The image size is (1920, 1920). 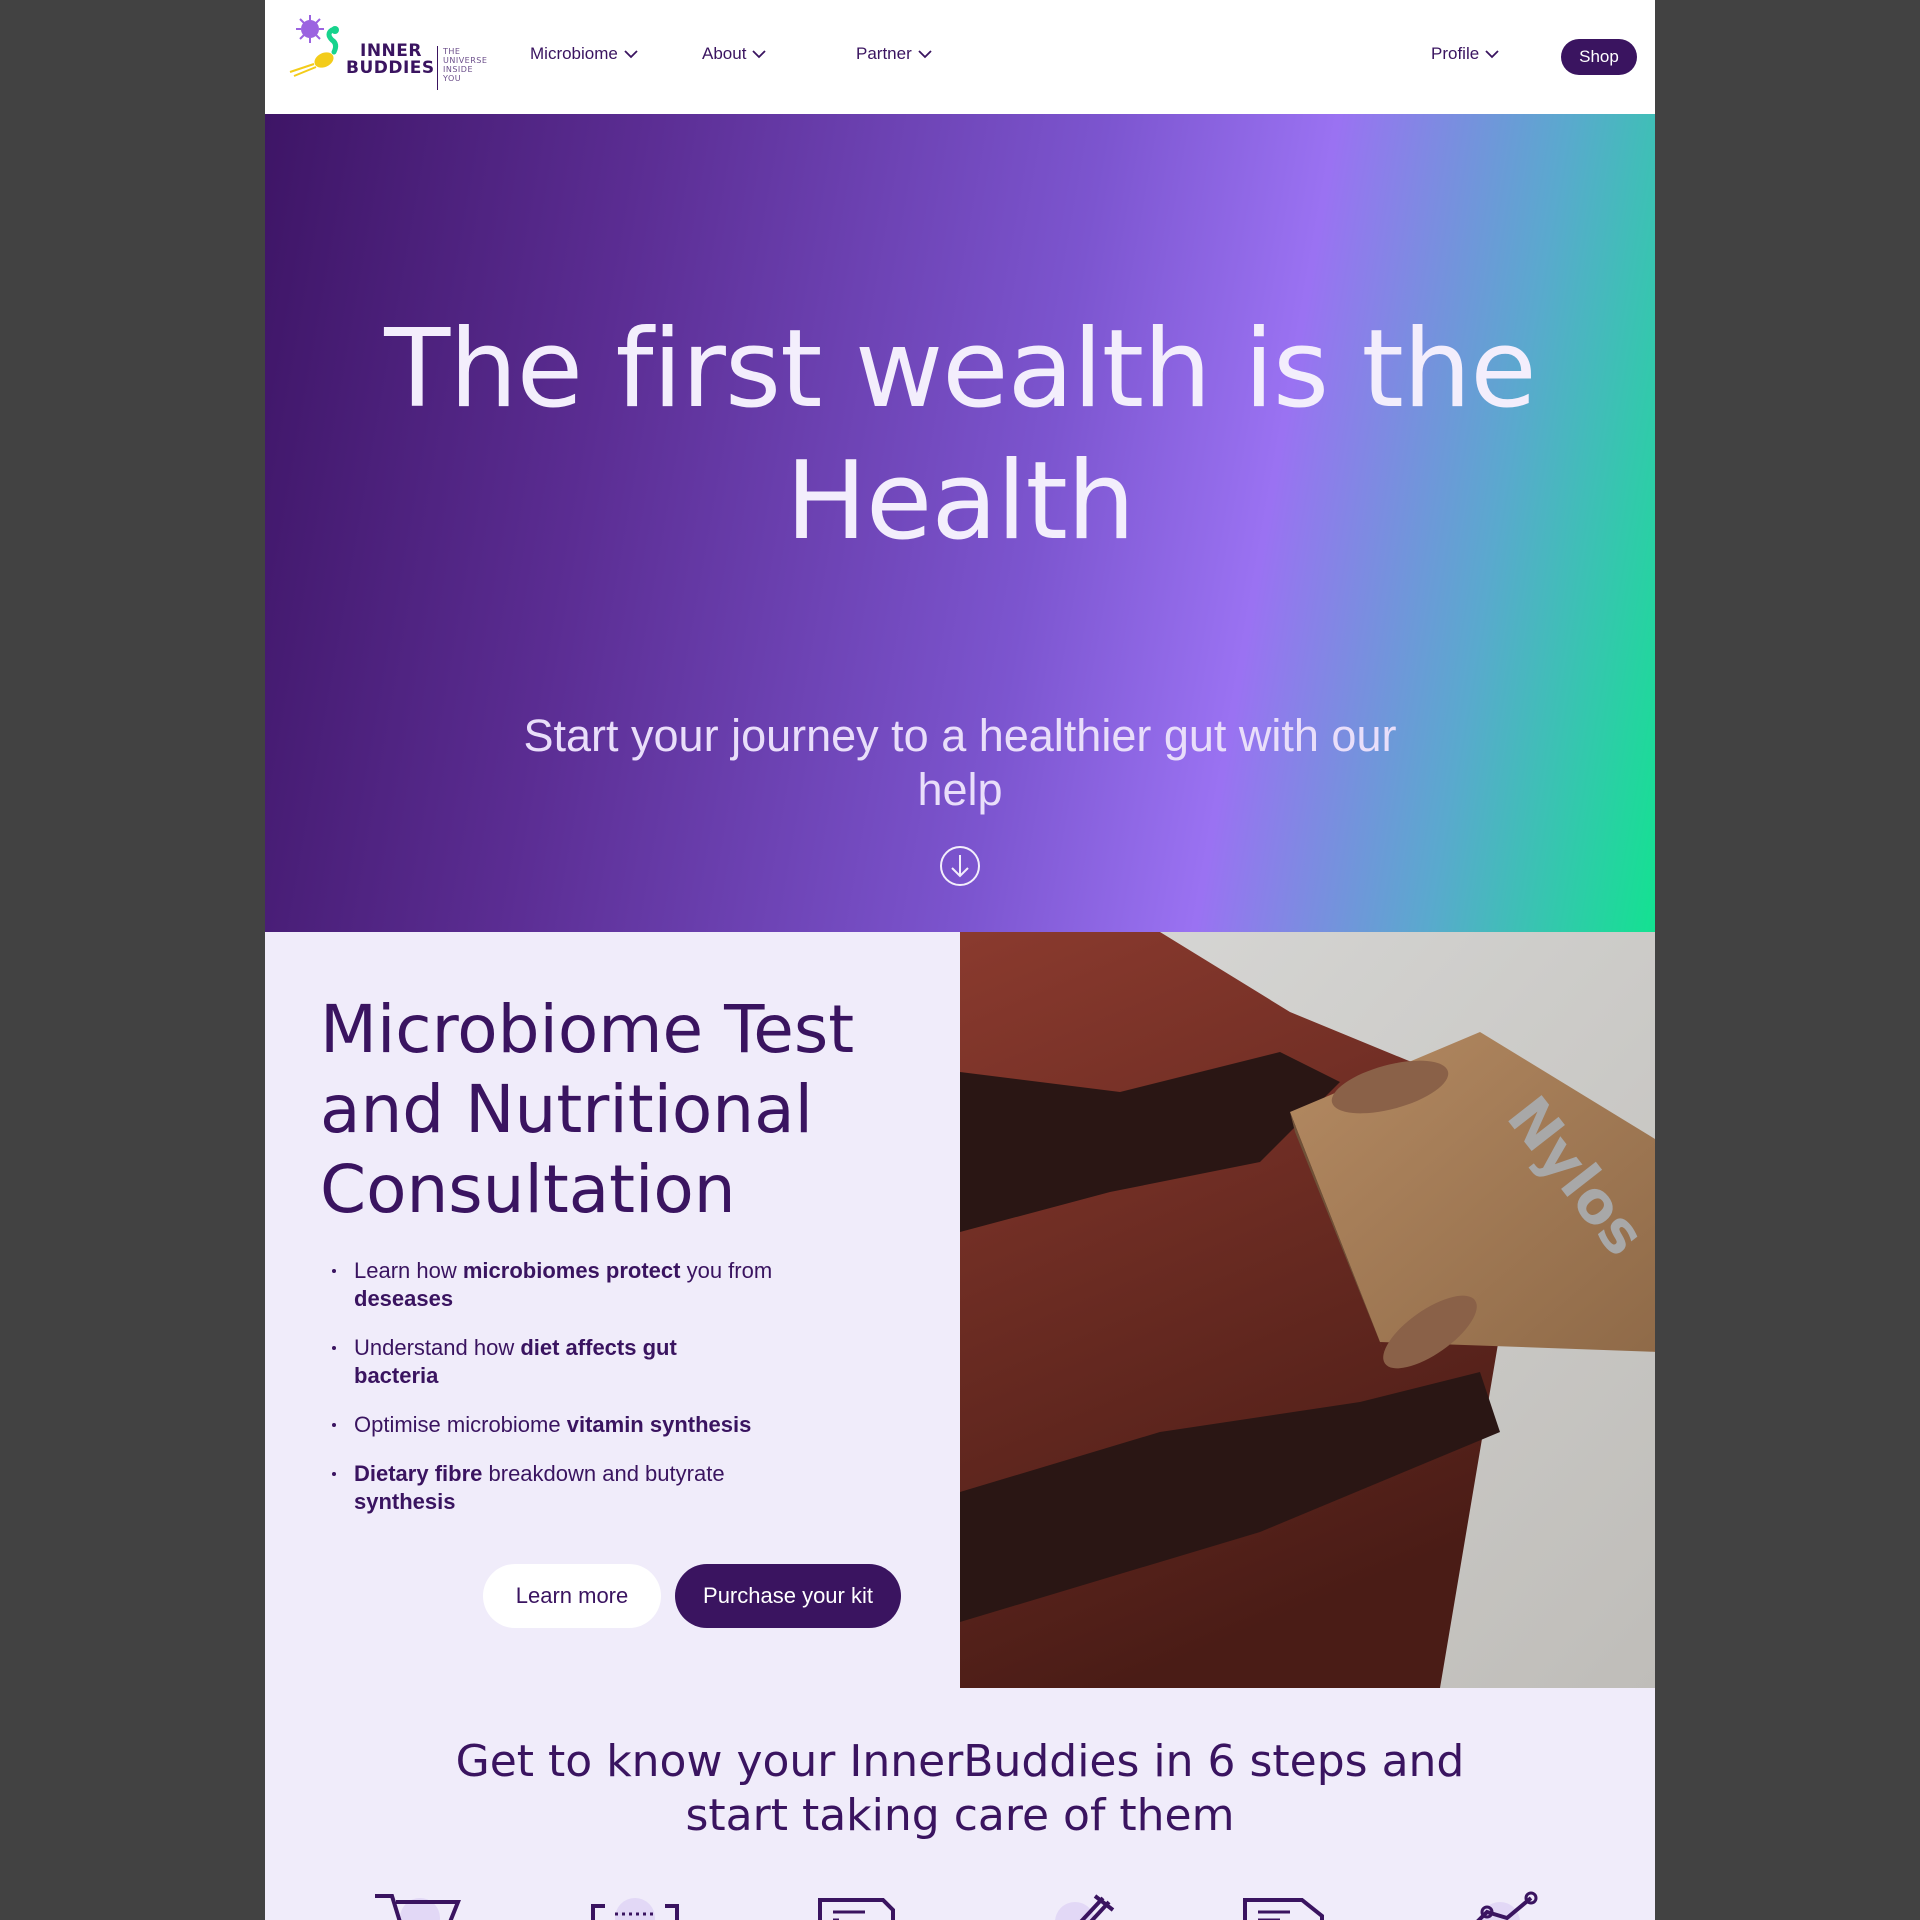 What do you see at coordinates (460, 1424) in the screenshot?
I see `bullet-text: Optimise microbiome` at bounding box center [460, 1424].